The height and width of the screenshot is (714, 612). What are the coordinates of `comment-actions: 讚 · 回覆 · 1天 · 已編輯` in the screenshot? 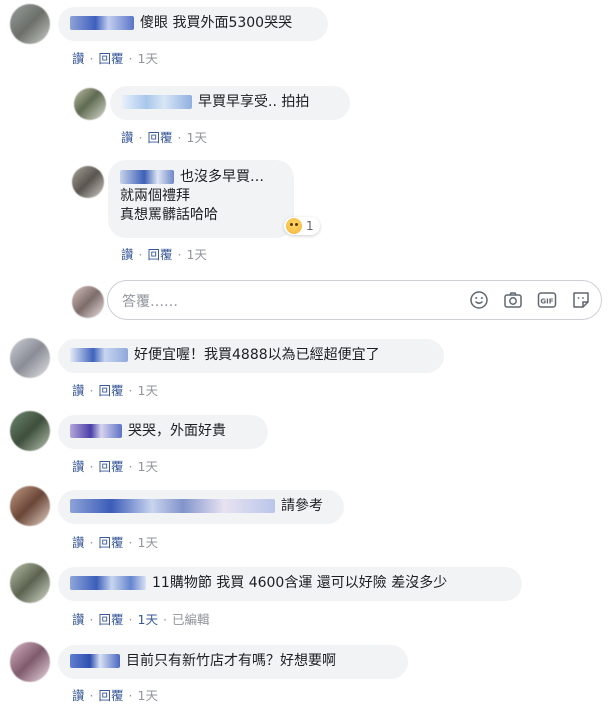 It's located at (141, 619).